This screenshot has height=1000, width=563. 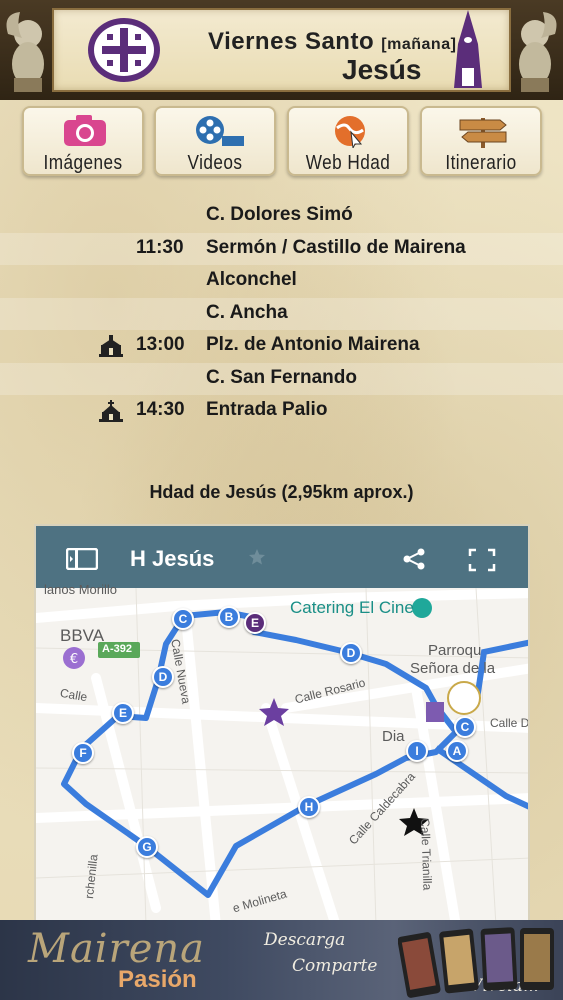 I want to click on poi-label: Señora de la, so click(x=453, y=668).